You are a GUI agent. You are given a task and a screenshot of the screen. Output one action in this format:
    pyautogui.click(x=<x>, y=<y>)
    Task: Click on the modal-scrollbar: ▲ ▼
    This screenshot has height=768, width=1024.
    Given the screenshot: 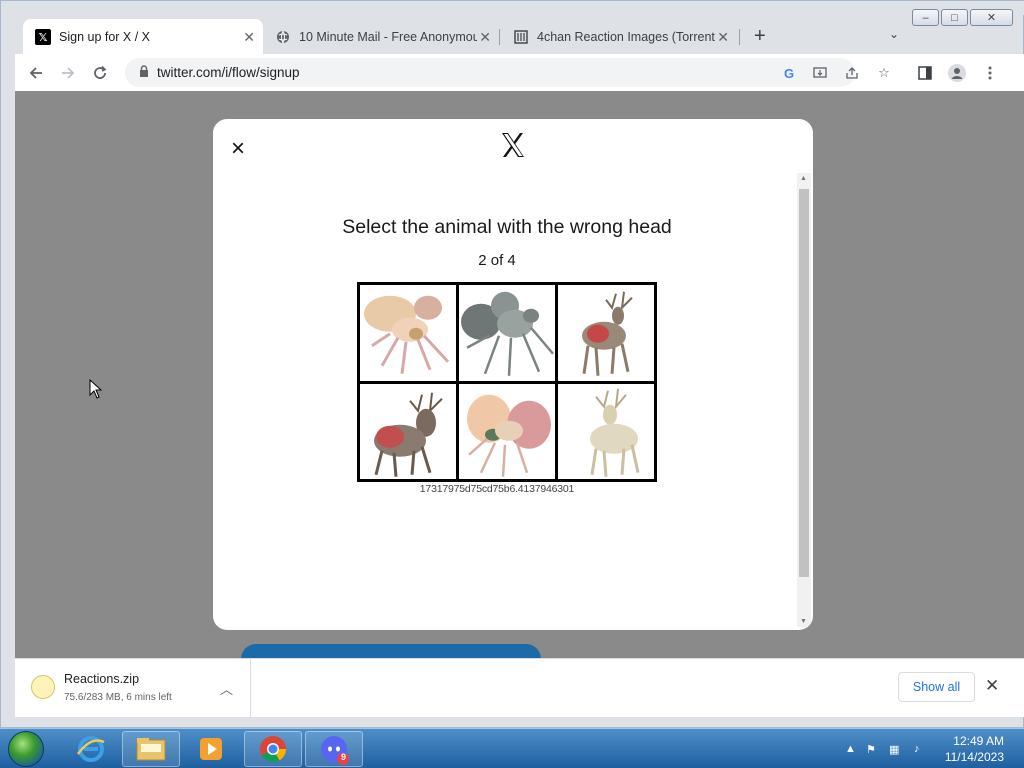 What is the action you would take?
    pyautogui.click(x=804, y=400)
    